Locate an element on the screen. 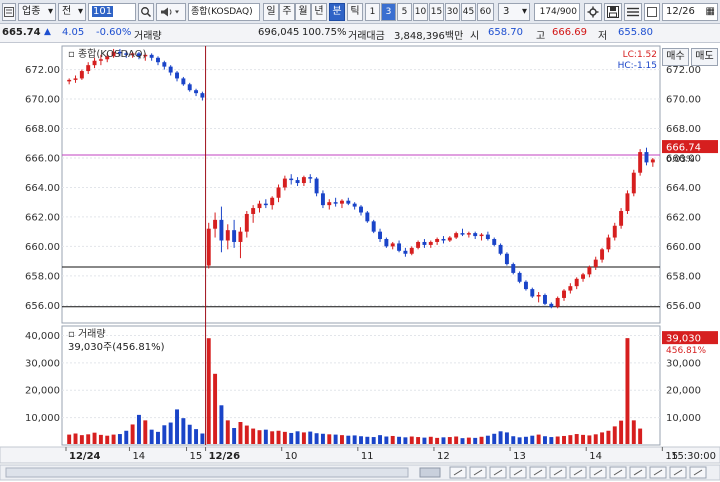 This screenshot has width=720, height=482. price-y-tick: 658.00 is located at coordinates (42, 276).